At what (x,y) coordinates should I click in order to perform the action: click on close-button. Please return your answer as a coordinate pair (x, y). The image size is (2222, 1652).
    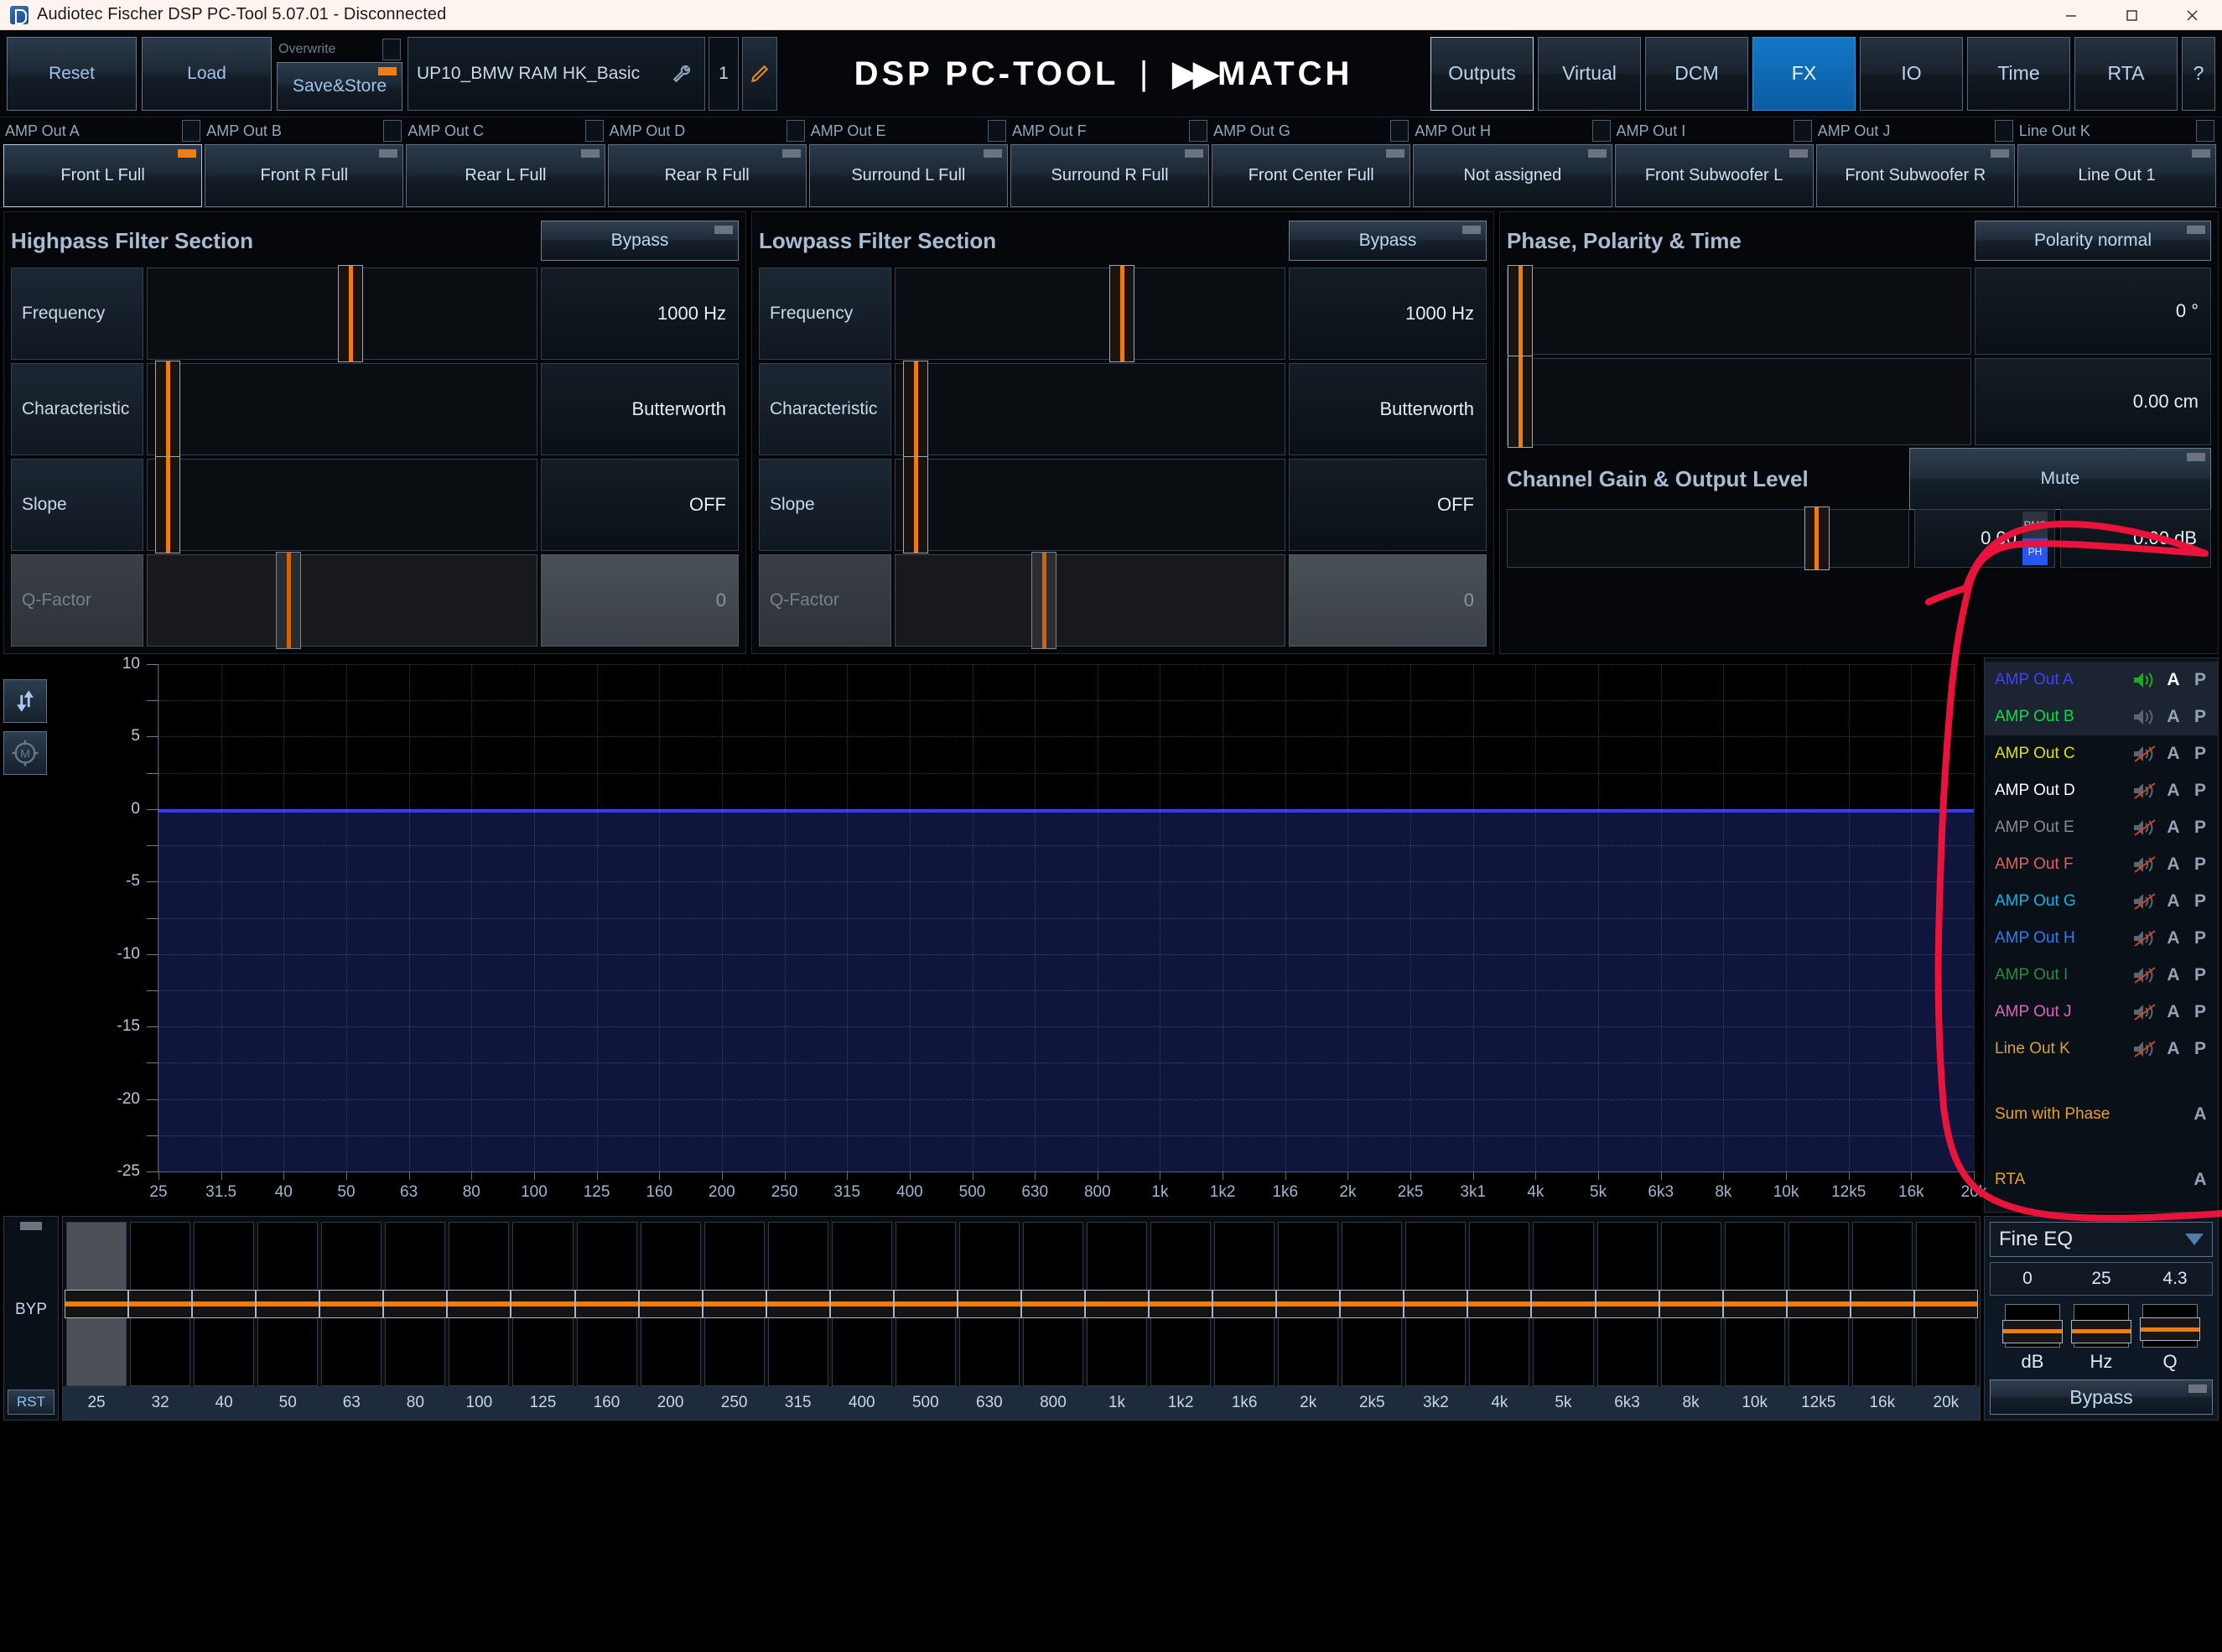
    Looking at the image, I should click on (2192, 15).